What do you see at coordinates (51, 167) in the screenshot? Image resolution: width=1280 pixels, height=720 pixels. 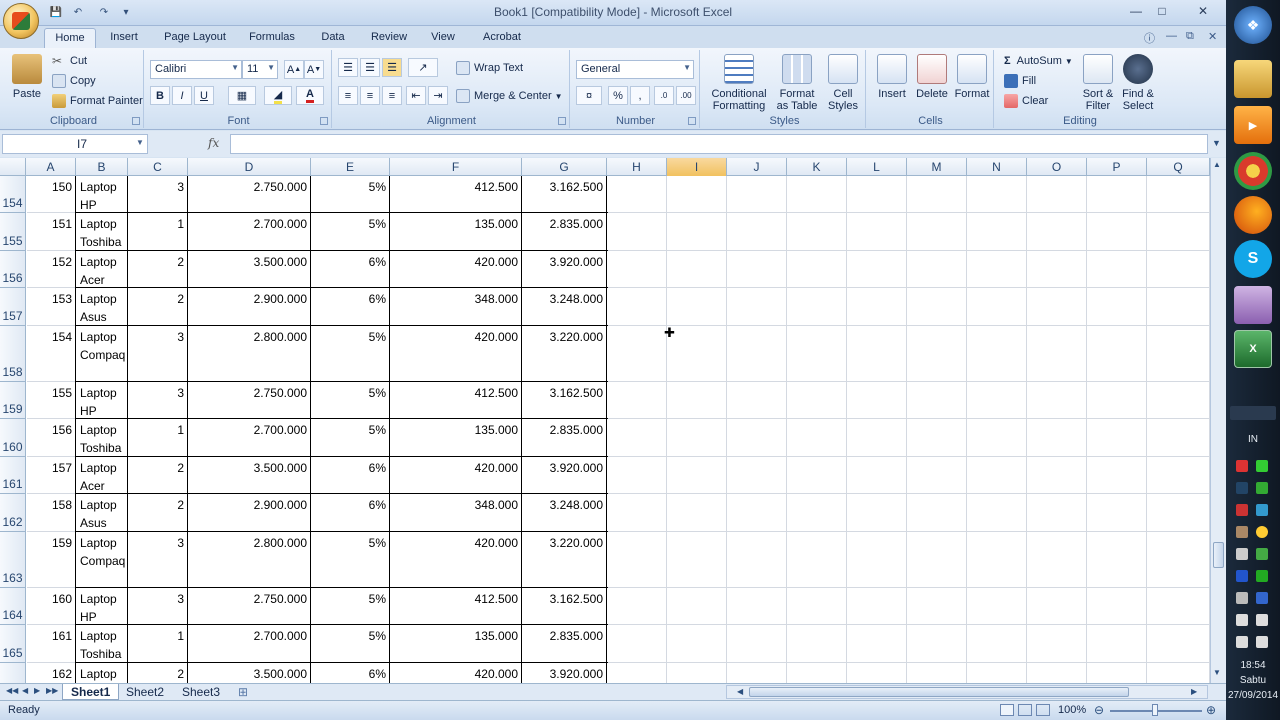 I see `column-header-a: A` at bounding box center [51, 167].